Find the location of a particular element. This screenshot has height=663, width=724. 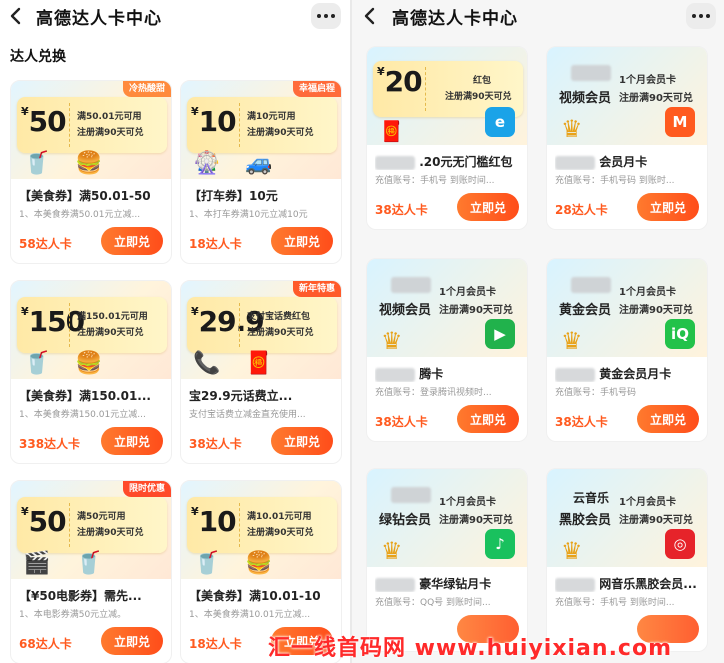

membership-name: 黑胶会员 is located at coordinates (585, 520).